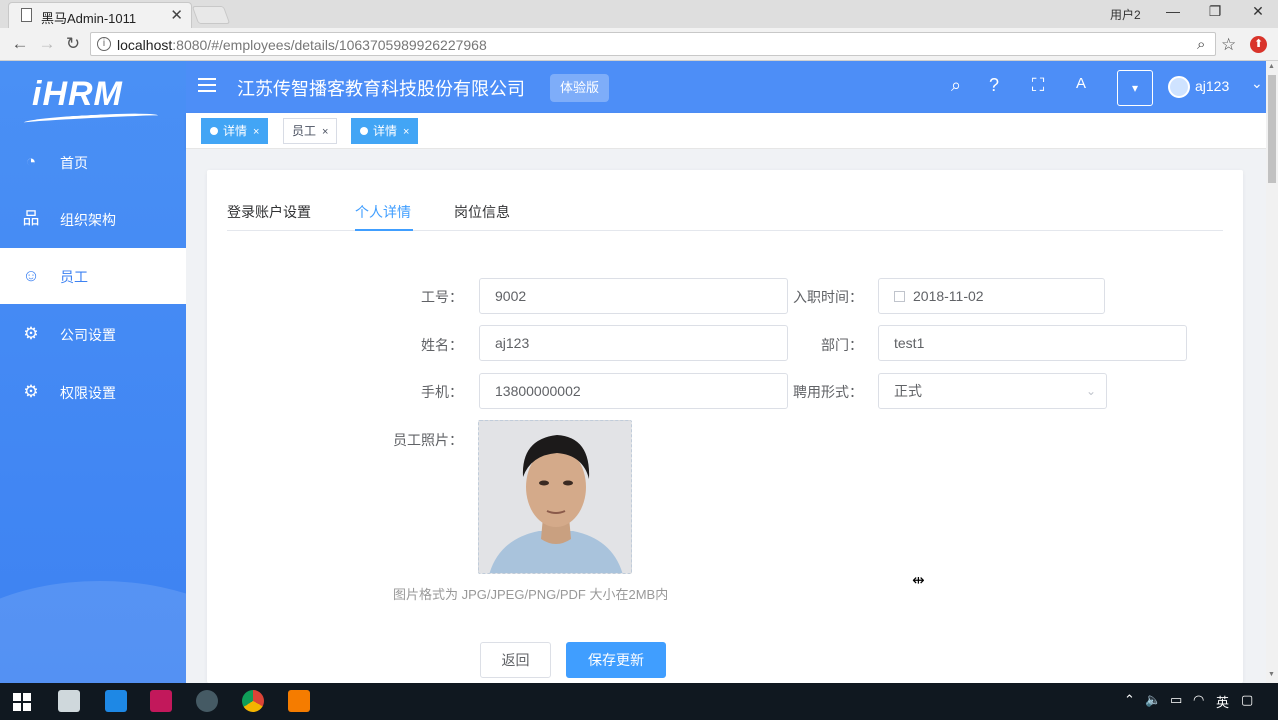 This screenshot has height=720, width=1278. I want to click on scroll-thumb, so click(1272, 129).